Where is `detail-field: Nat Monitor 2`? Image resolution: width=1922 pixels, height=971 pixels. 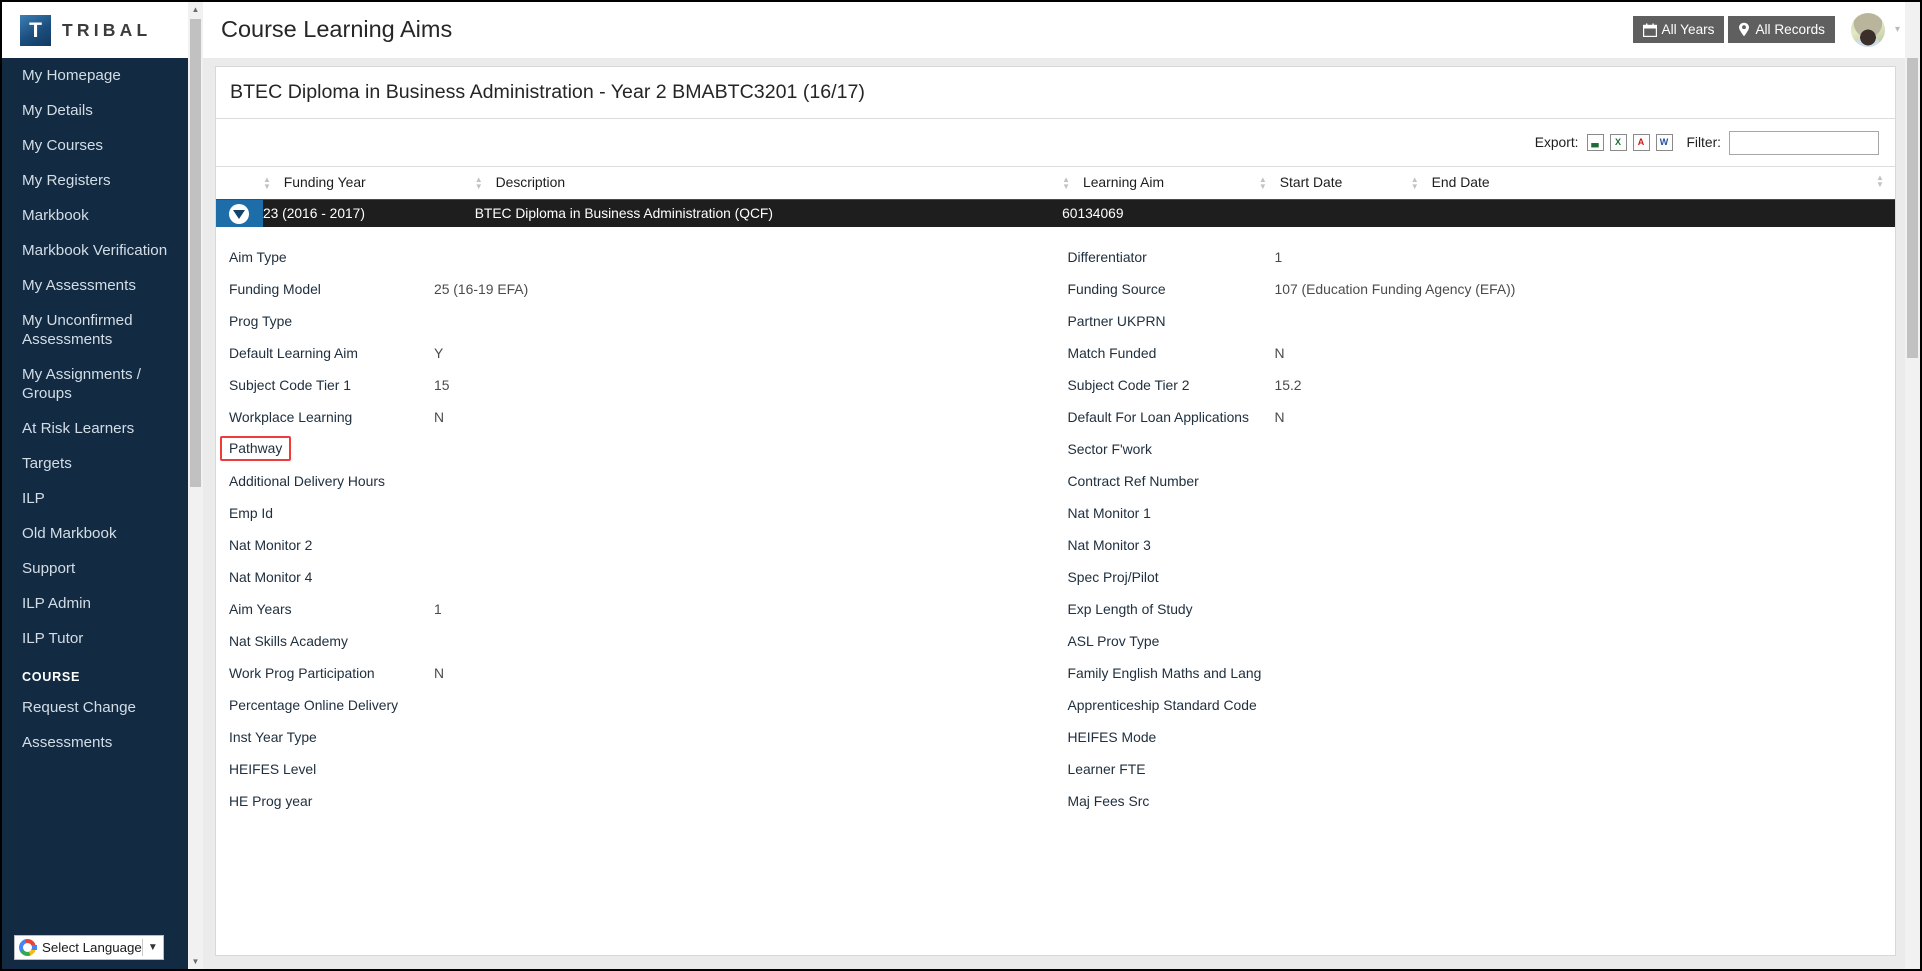 detail-field: Nat Monitor 2 is located at coordinates (636, 545).